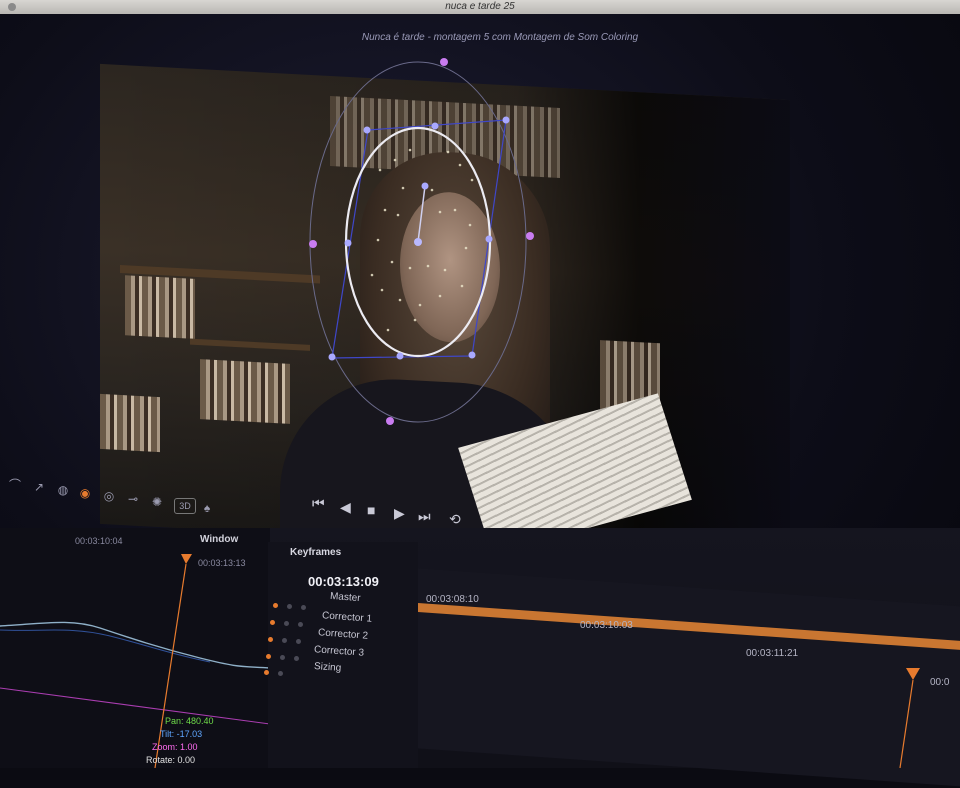 This screenshot has height=788, width=960. Describe the element at coordinates (906, 723) in the screenshot. I see `playhead-line` at that location.